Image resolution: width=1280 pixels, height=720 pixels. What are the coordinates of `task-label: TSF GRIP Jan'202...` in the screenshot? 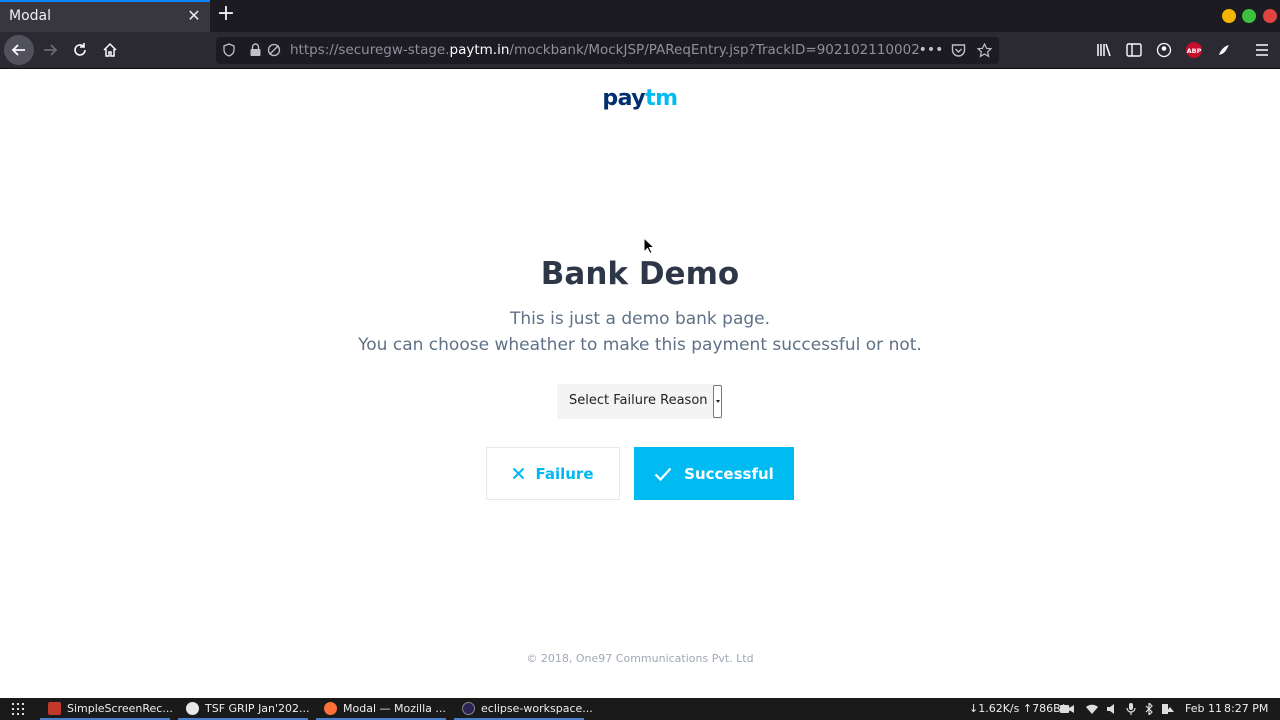 It's located at (257, 708).